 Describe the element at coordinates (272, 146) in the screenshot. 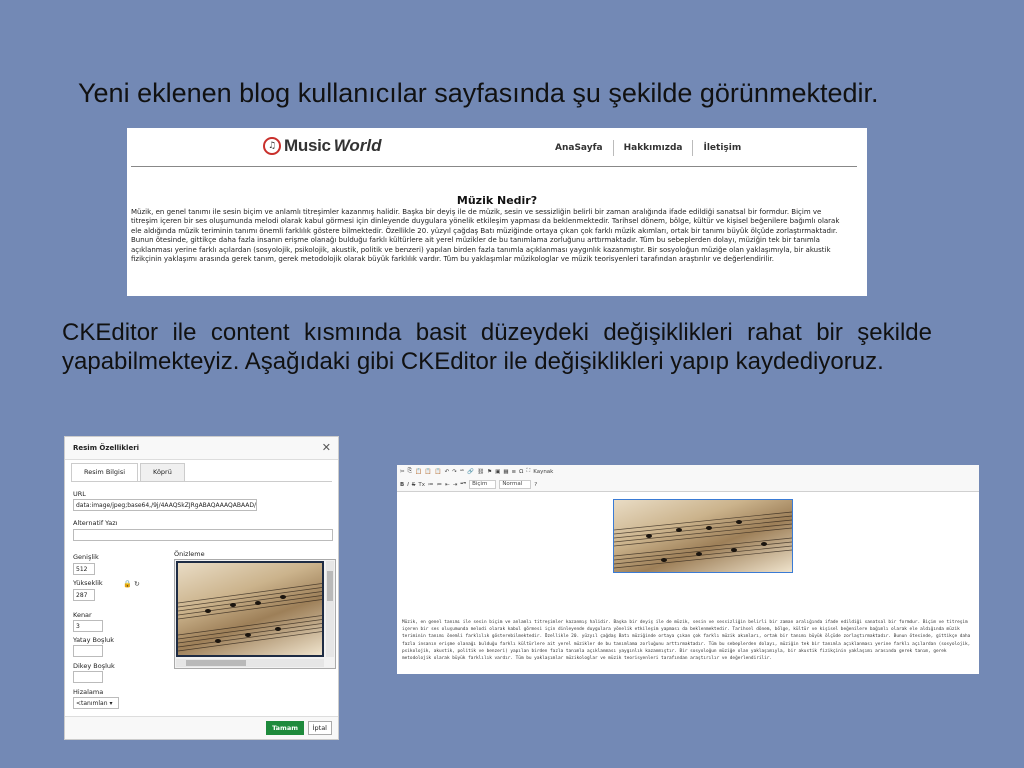

I see `vinyl-disc-icon: ♫` at that location.